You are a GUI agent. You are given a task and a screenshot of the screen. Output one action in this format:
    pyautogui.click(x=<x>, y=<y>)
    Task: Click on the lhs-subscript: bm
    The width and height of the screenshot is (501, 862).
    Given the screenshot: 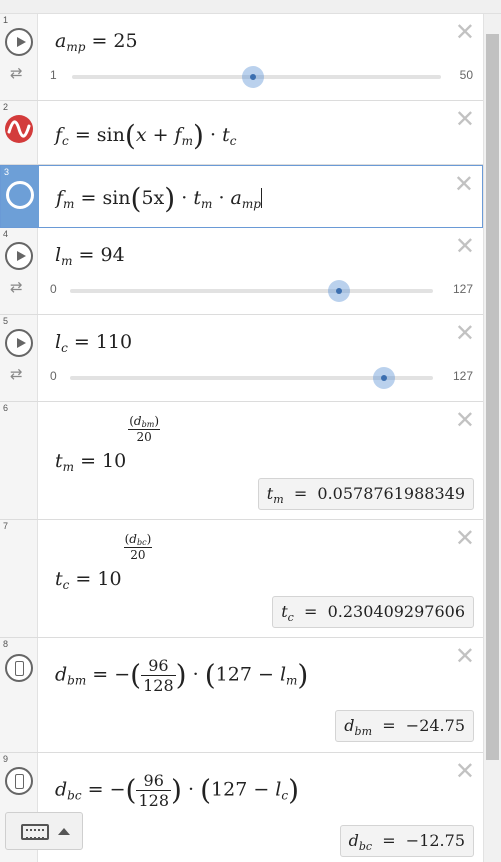 What is the action you would take?
    pyautogui.click(x=77, y=680)
    